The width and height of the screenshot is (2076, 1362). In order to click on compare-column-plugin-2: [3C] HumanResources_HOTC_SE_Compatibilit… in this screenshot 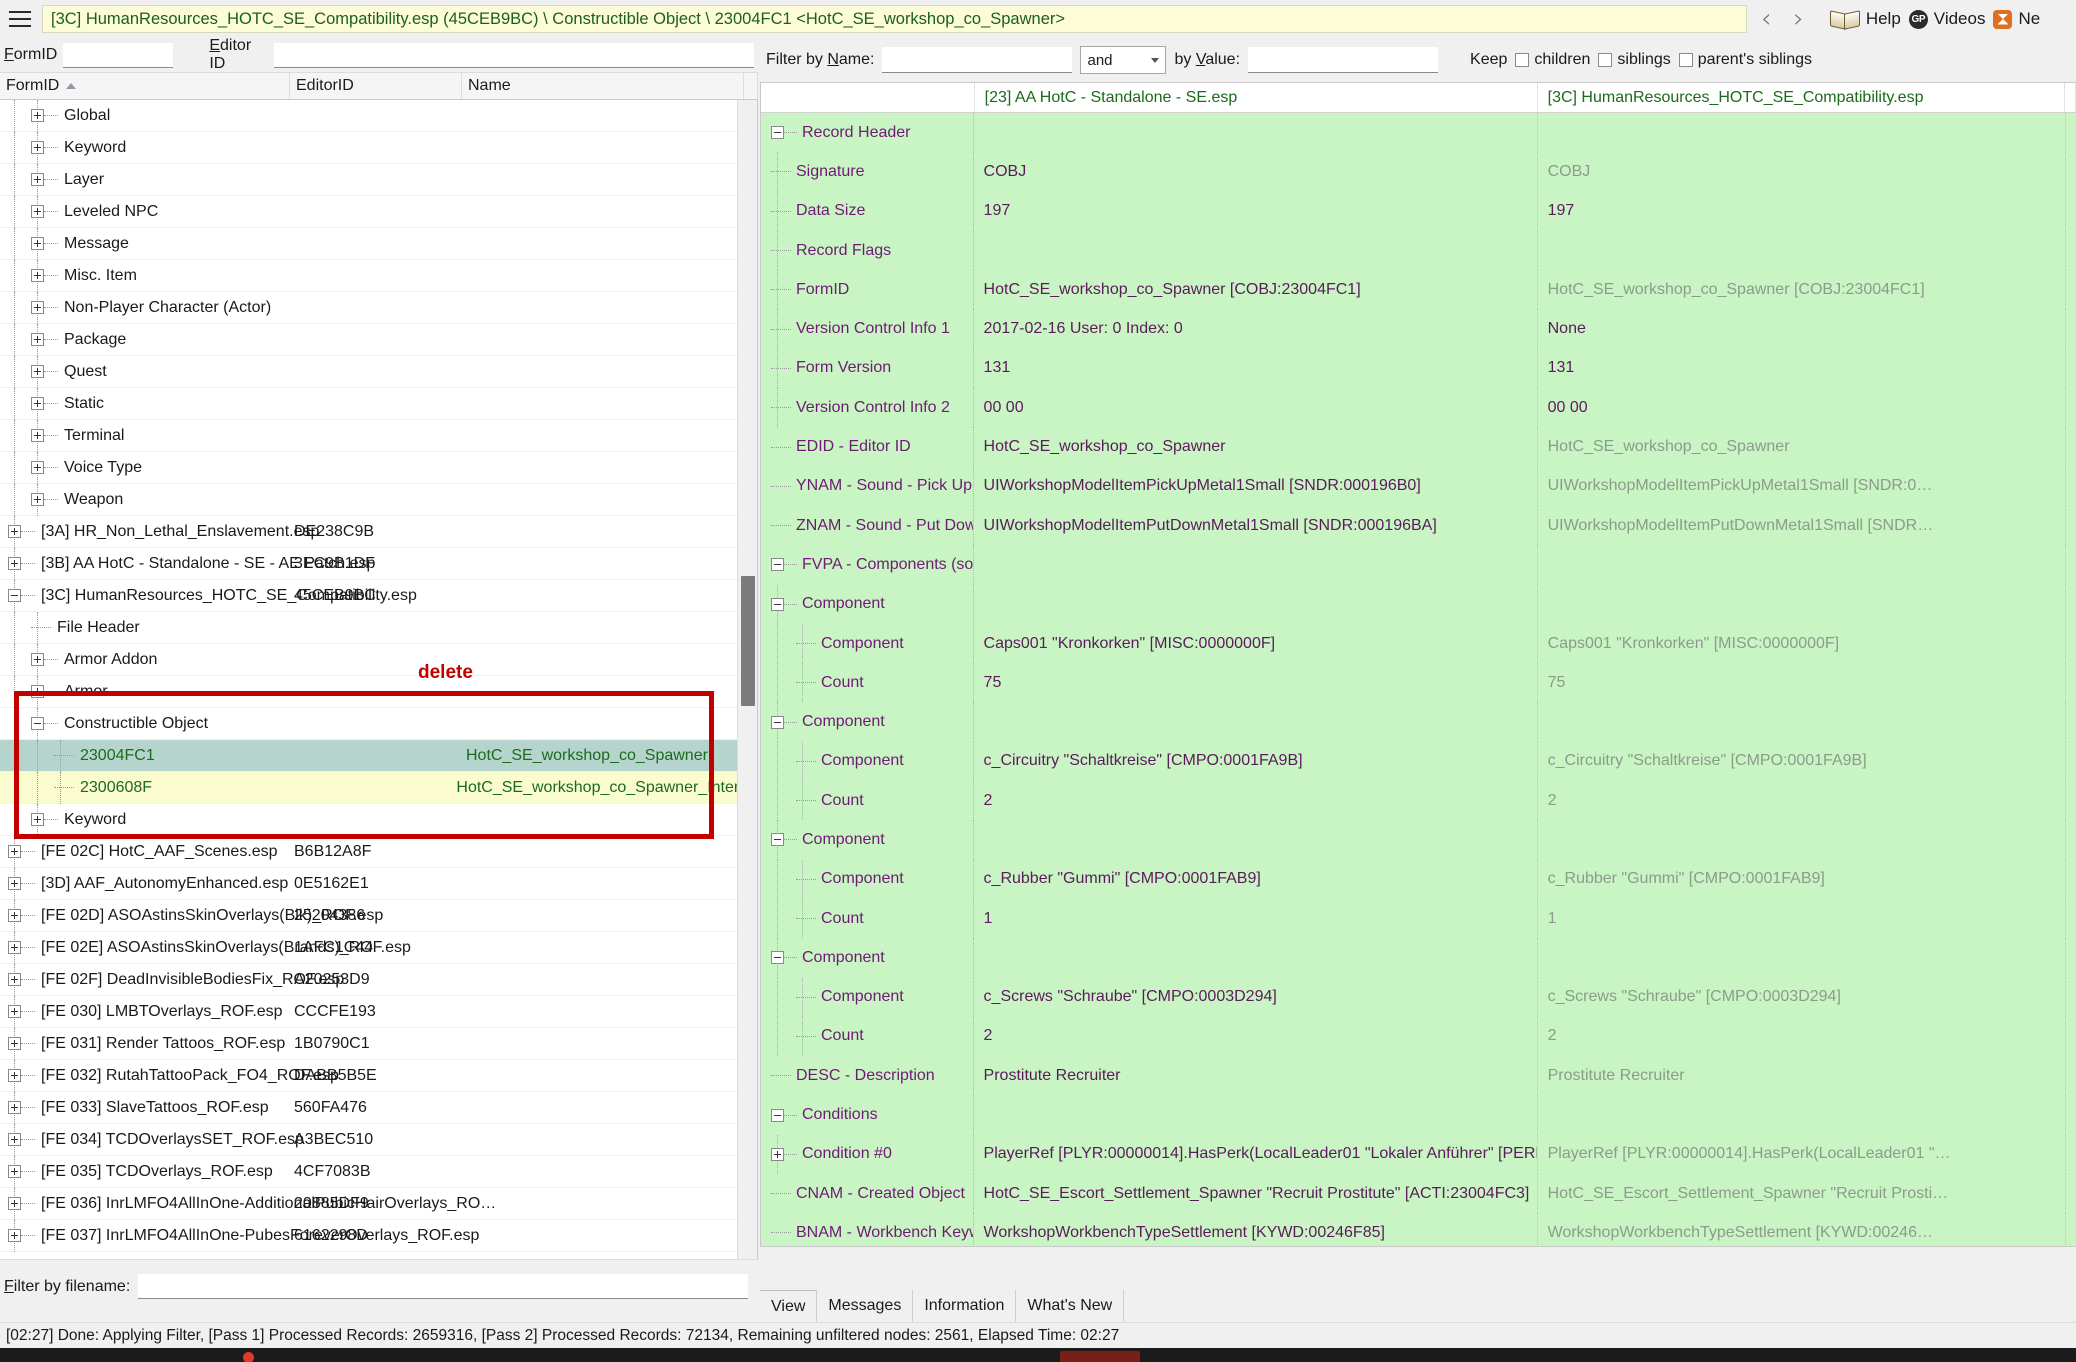, I will do `click(1801, 97)`.